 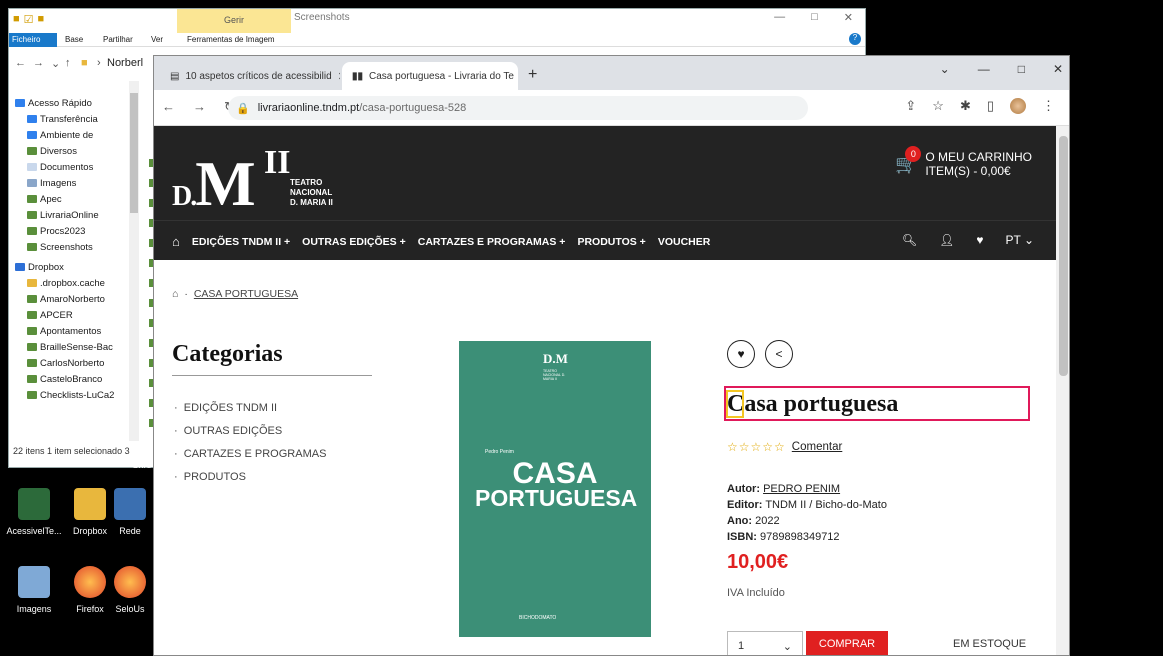 What do you see at coordinates (66, 283) in the screenshot?
I see `nav-item: .dropbox.cache` at bounding box center [66, 283].